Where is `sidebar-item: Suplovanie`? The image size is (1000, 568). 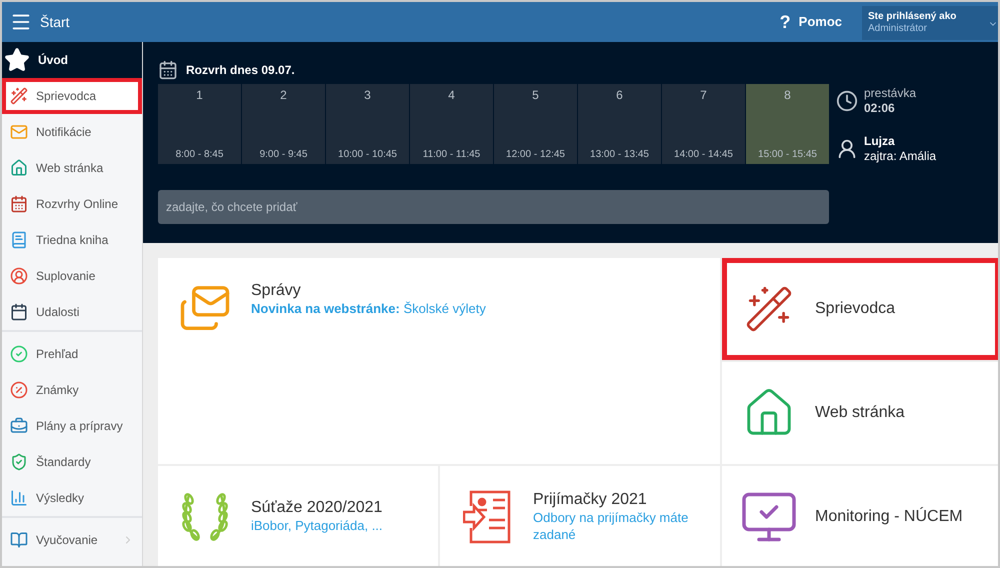
sidebar-item: Suplovanie is located at coordinates (72, 276).